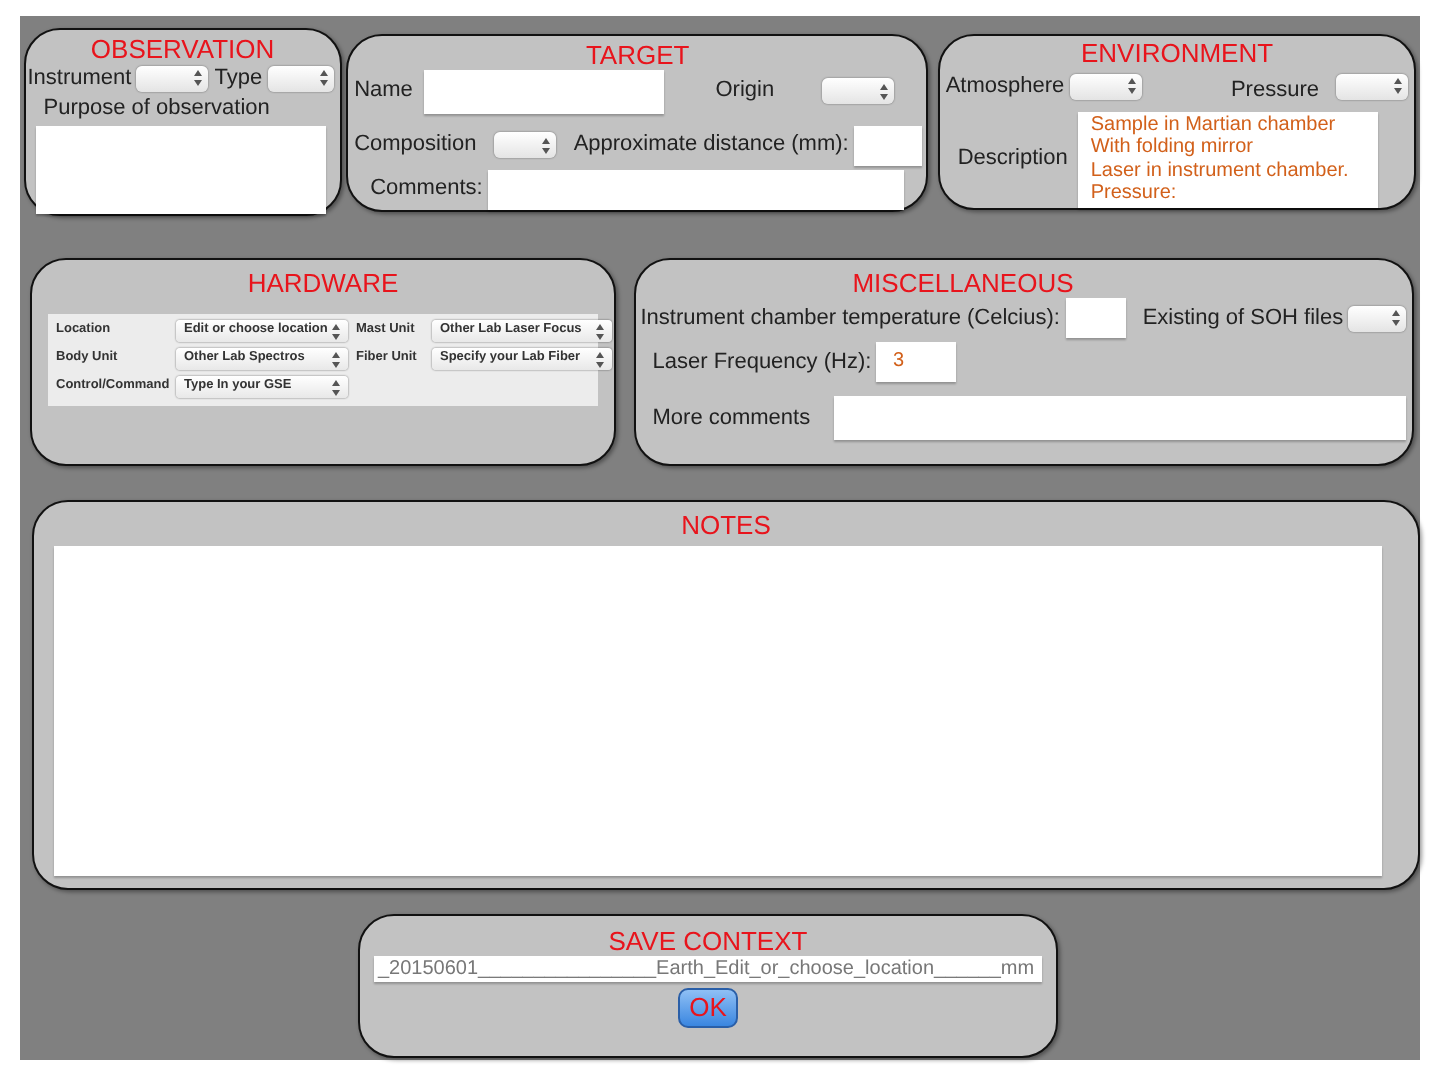 The image size is (1440, 1080). I want to click on text-line: Pressure:, so click(1133, 194).